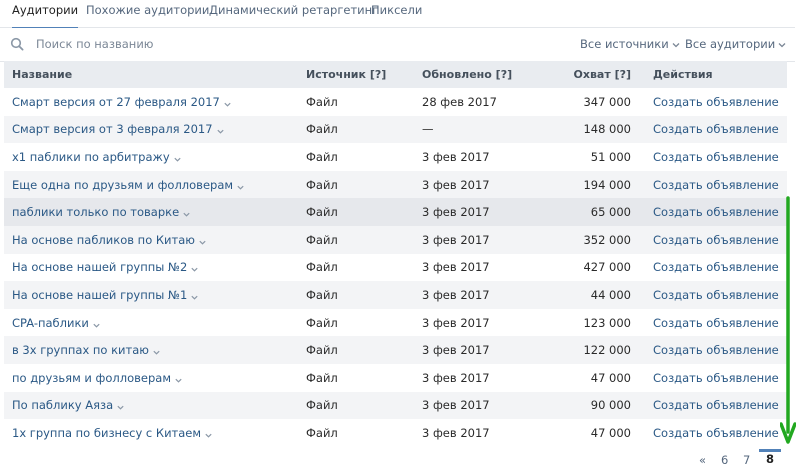 This screenshot has width=807, height=475. I want to click on cell-name: по друзьям и фолловерам, so click(151, 378).